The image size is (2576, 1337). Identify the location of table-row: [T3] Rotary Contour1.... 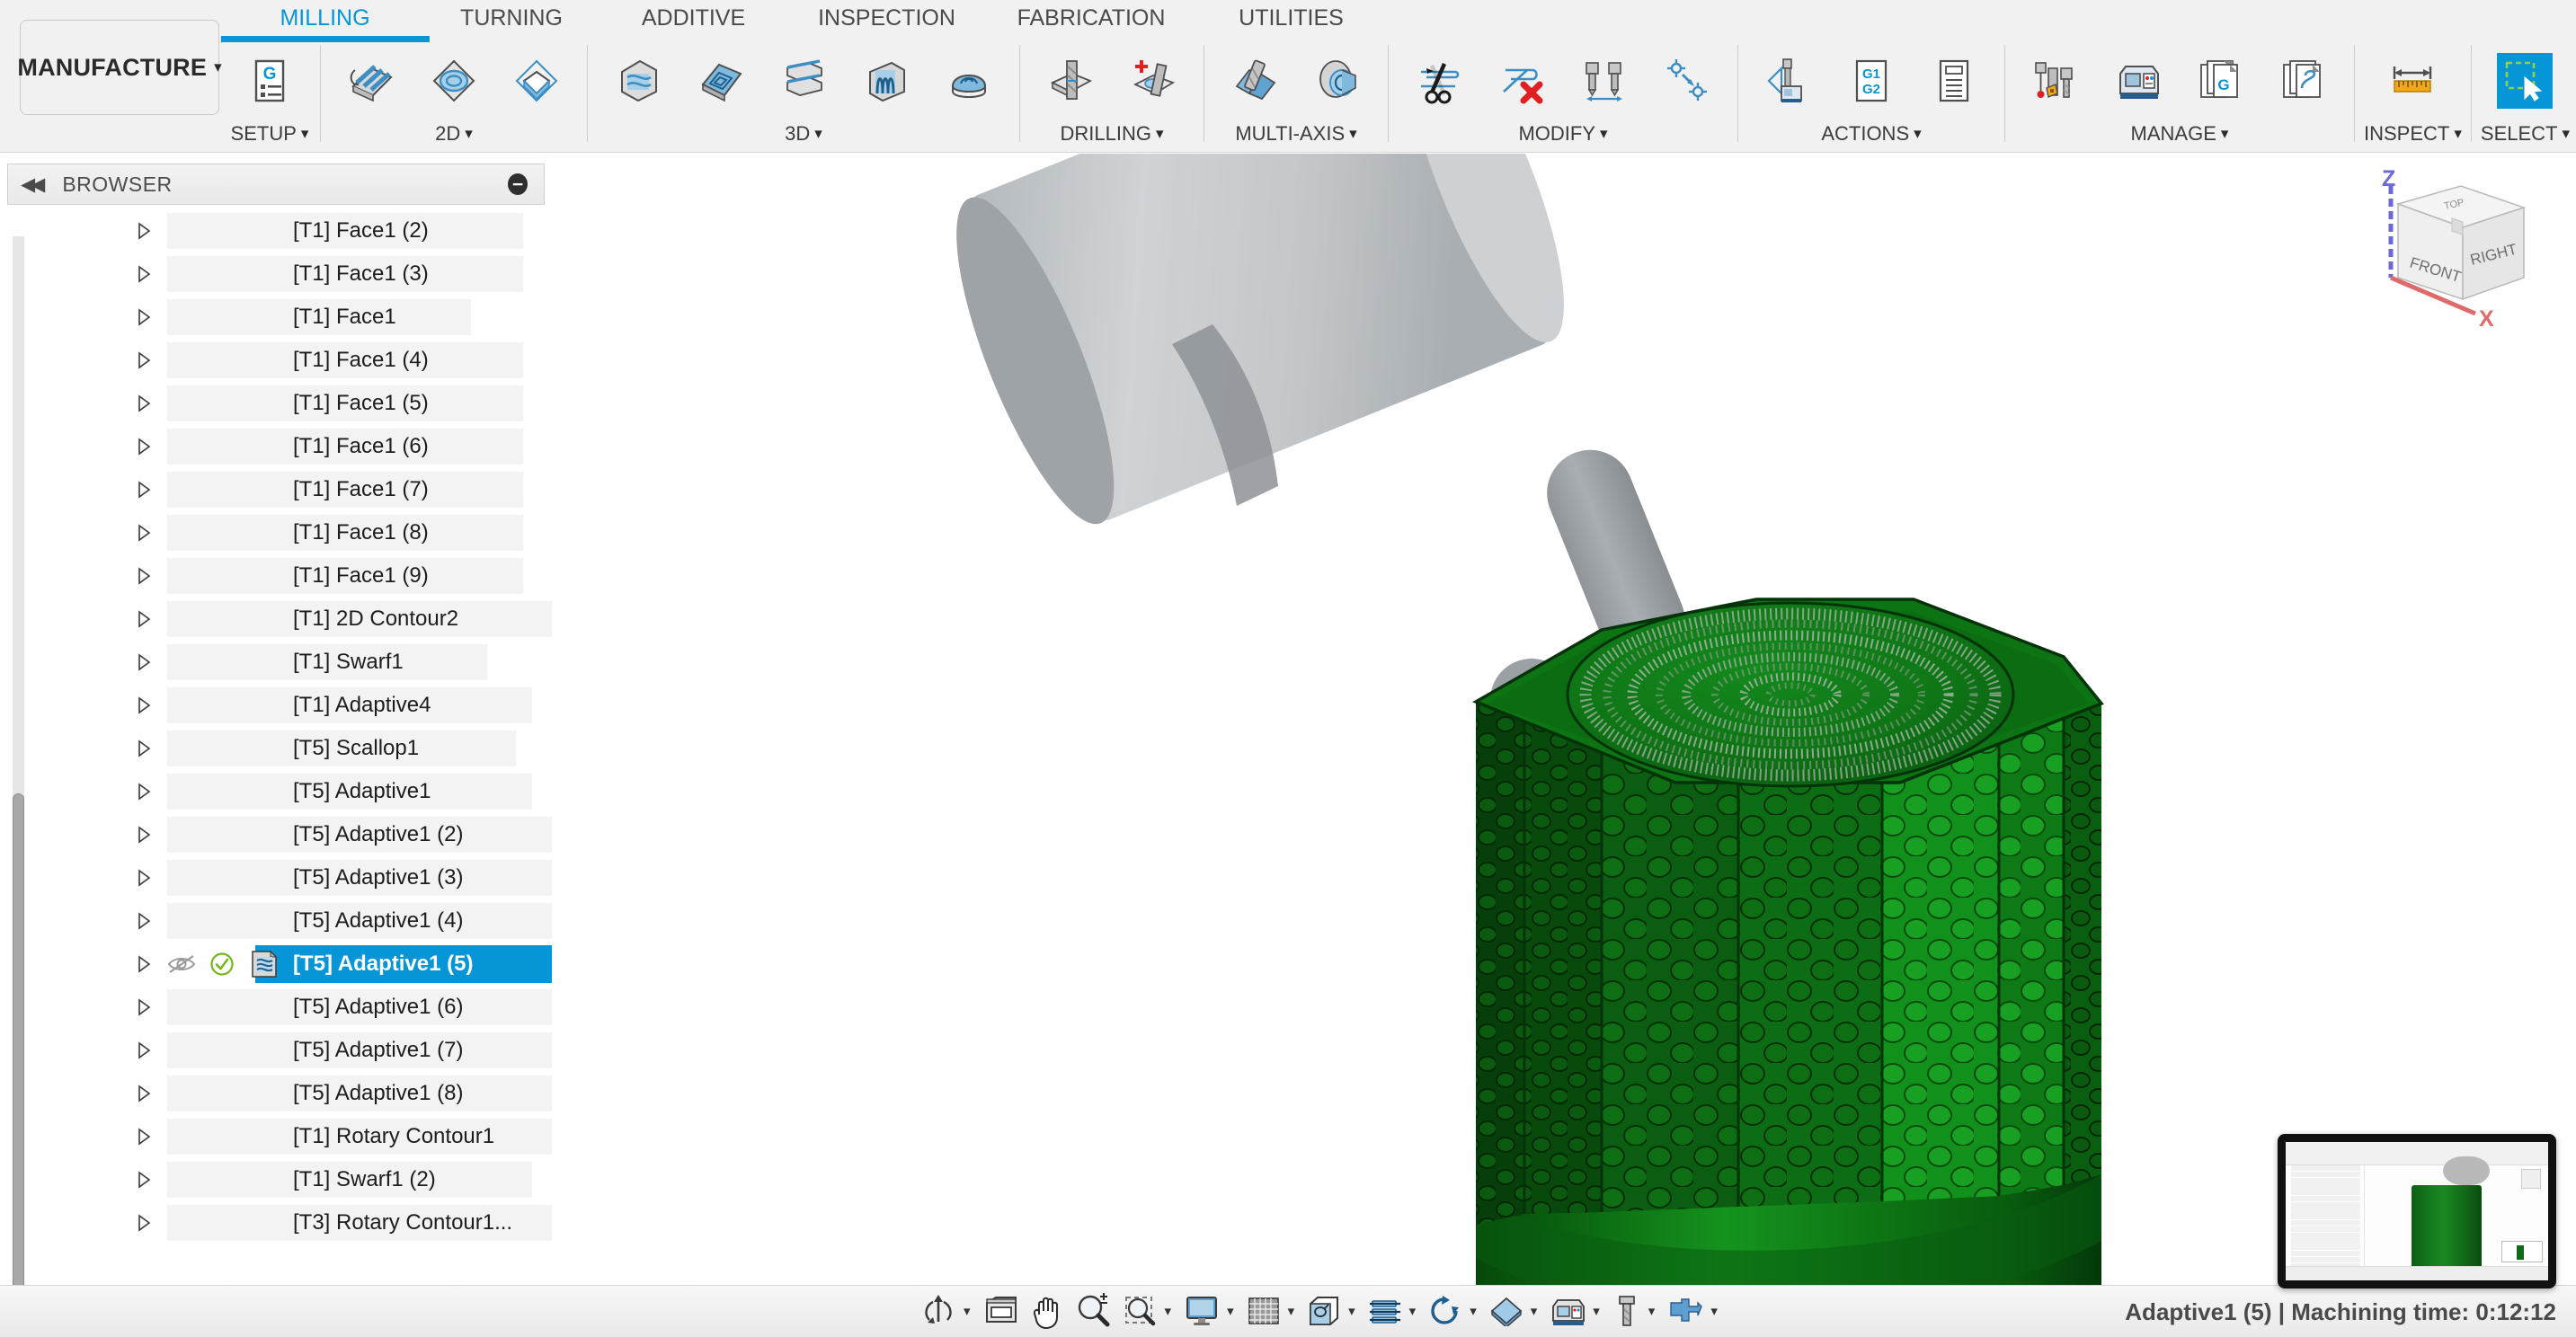
(276, 1222).